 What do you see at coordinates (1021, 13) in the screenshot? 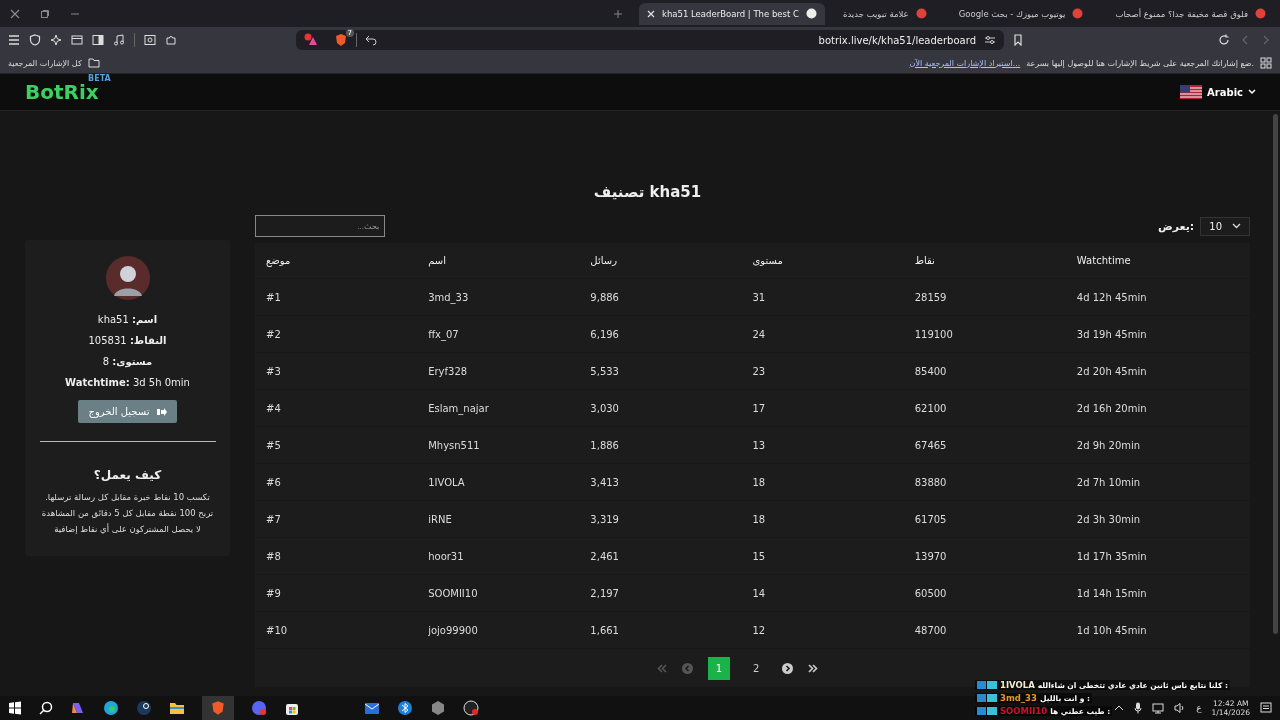
I see `browser-tab: يوتيوب ميوزك - بحث Google` at bounding box center [1021, 13].